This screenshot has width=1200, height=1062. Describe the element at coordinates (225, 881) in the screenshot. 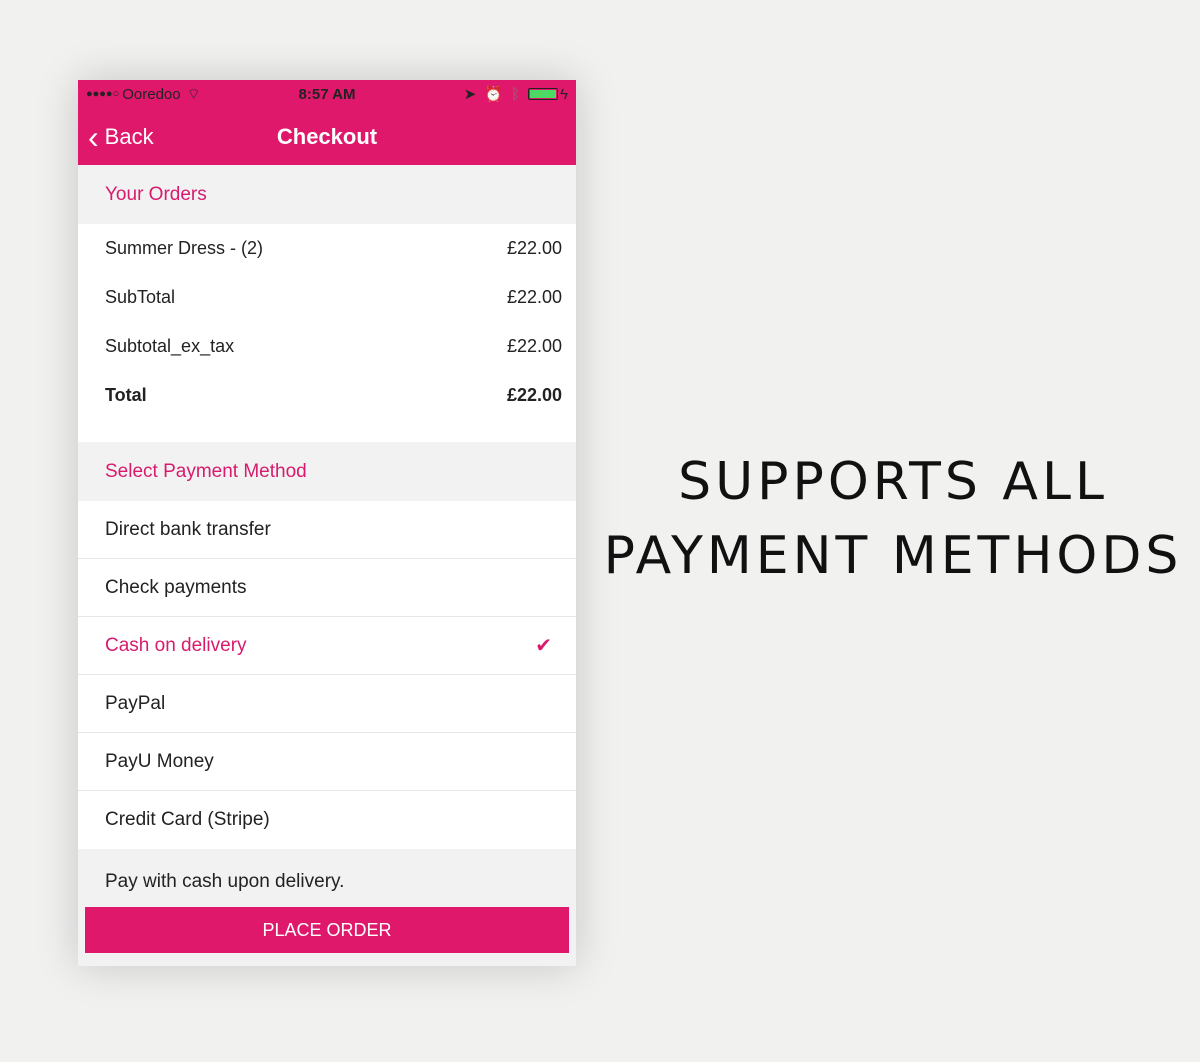

I see `payment-description: Pay with cash upon delivery.` at that location.